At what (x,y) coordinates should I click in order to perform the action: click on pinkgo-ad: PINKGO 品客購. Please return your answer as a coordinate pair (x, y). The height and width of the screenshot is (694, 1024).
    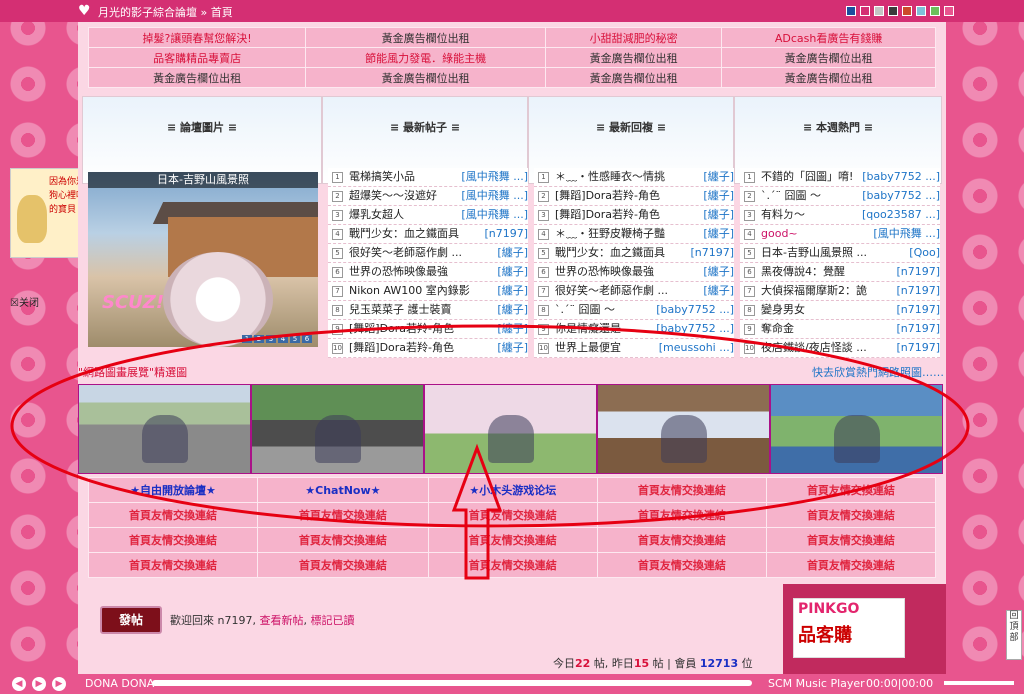
    Looking at the image, I should click on (849, 628).